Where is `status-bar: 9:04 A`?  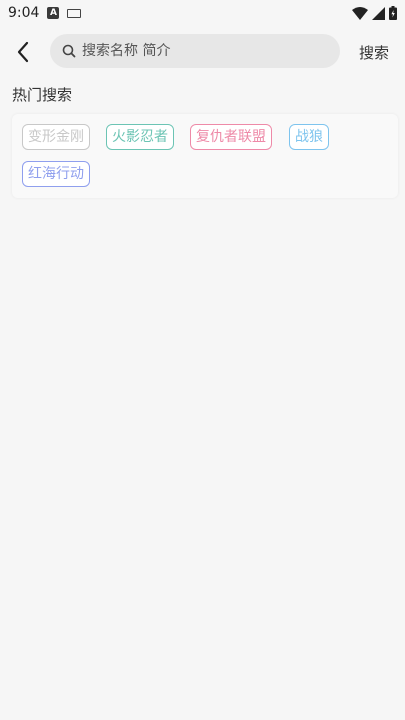
status-bar: 9:04 A is located at coordinates (202, 13).